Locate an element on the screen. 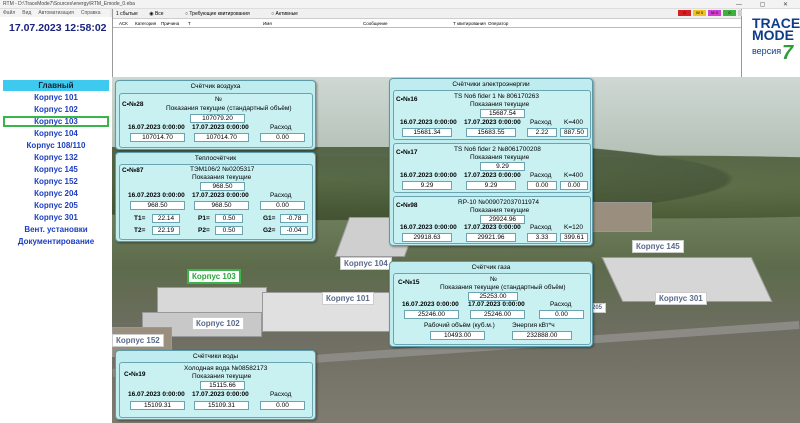  elec3-reading: 29924.96 is located at coordinates (502, 219).